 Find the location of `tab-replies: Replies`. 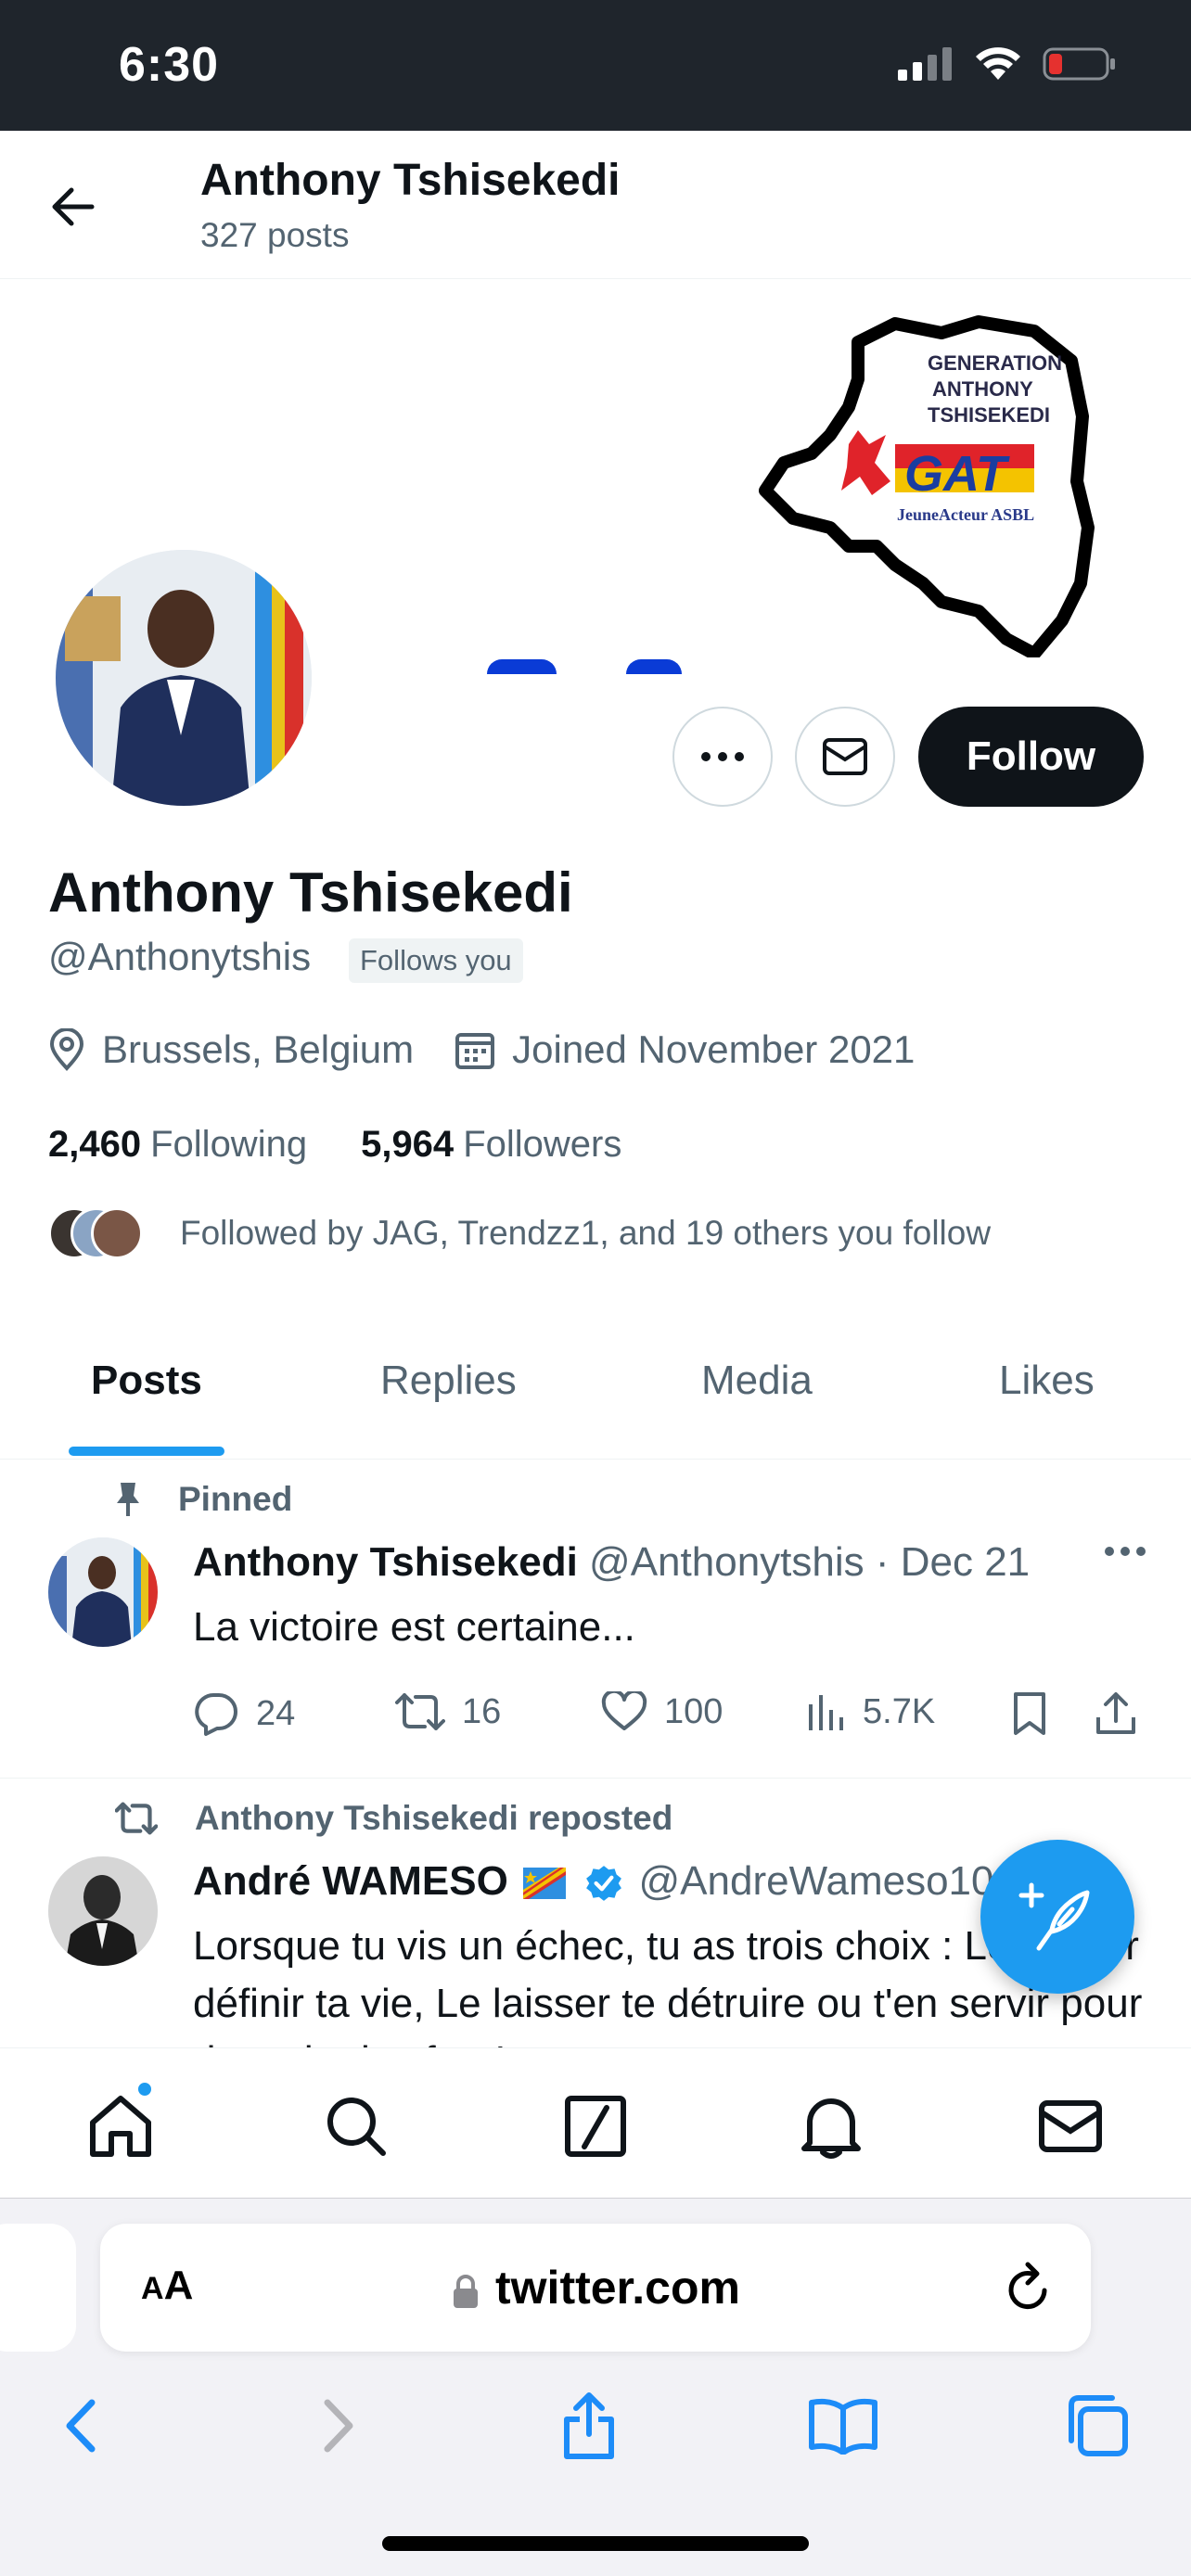

tab-replies: Replies is located at coordinates (449, 1381).